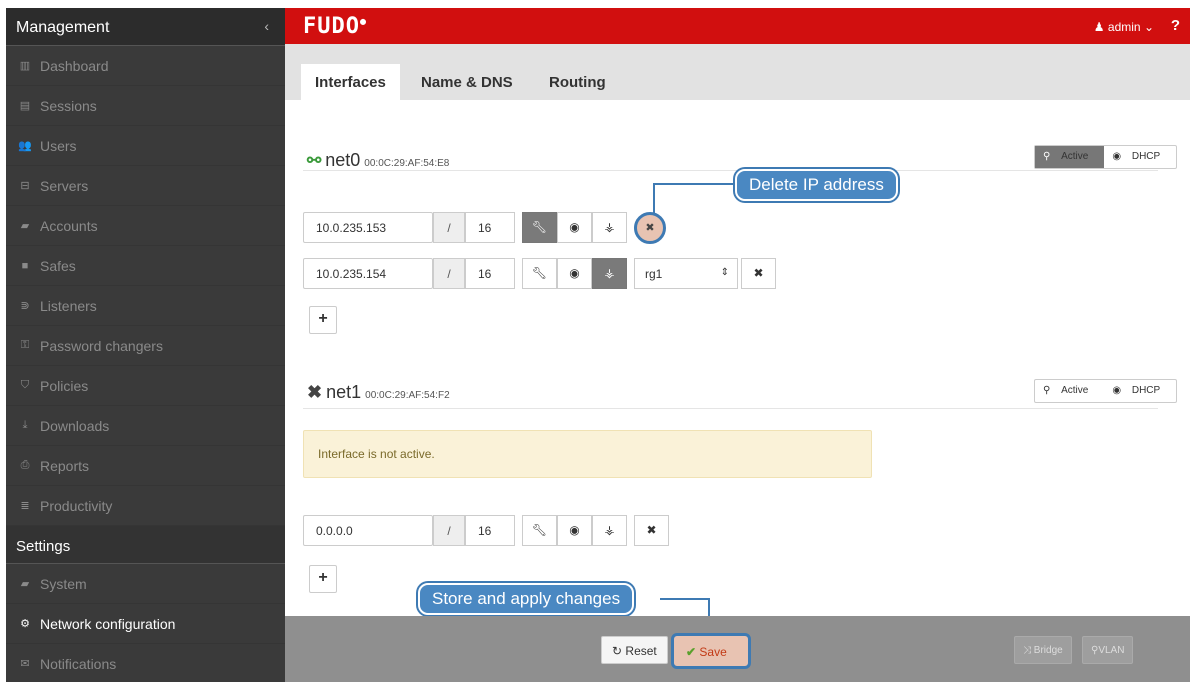 This screenshot has width=1190, height=682. Describe the element at coordinates (25, 306) in the screenshot. I see `listeners-icon: ⋑` at that location.